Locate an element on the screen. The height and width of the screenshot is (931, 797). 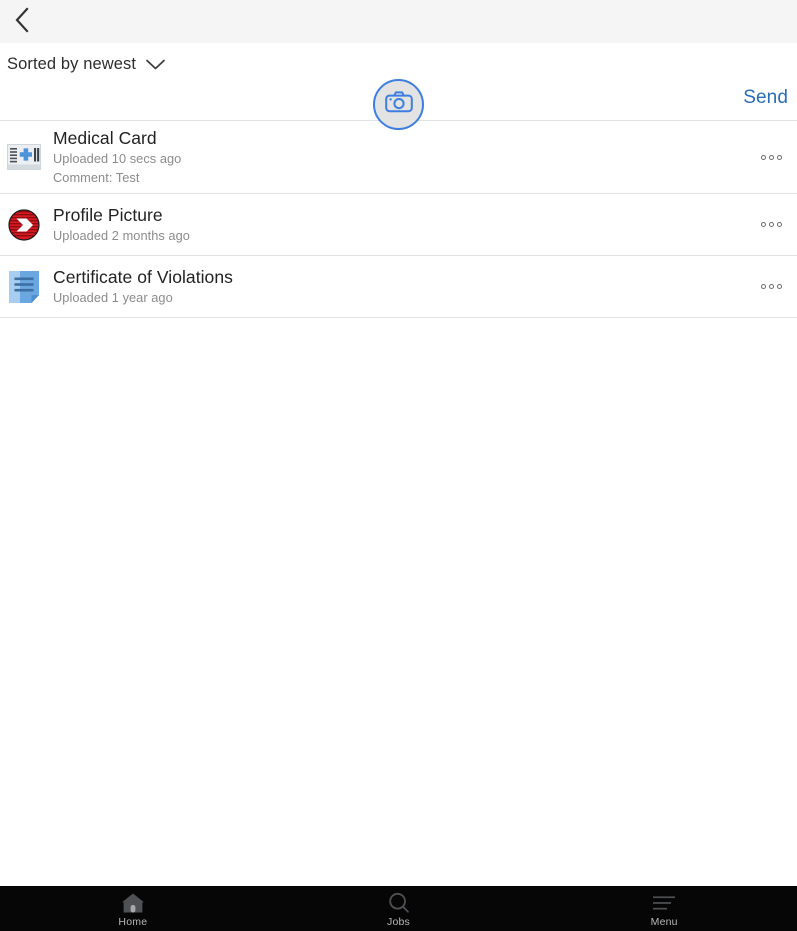
bottom-navigation-bar: Home Jobs Menu is located at coordinates (398, 908).